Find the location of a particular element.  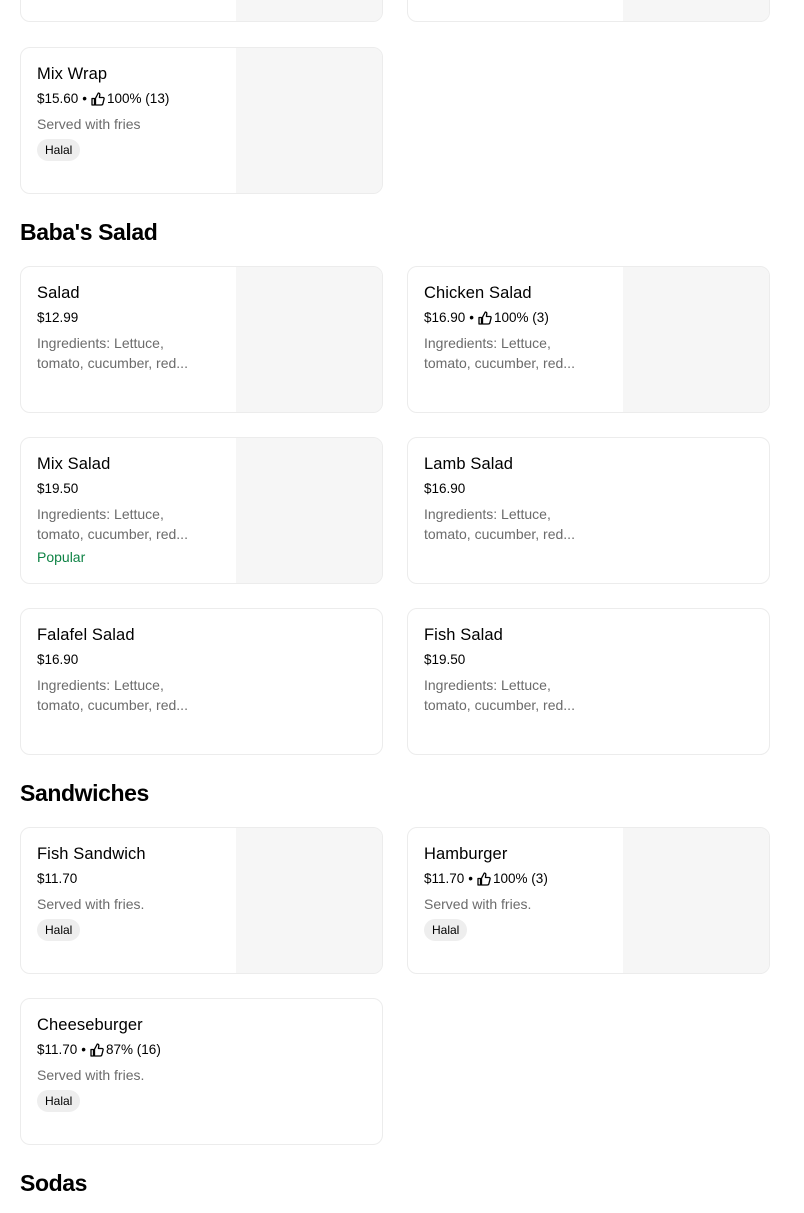

section-title-sodas: Sodas is located at coordinates (54, 1183).